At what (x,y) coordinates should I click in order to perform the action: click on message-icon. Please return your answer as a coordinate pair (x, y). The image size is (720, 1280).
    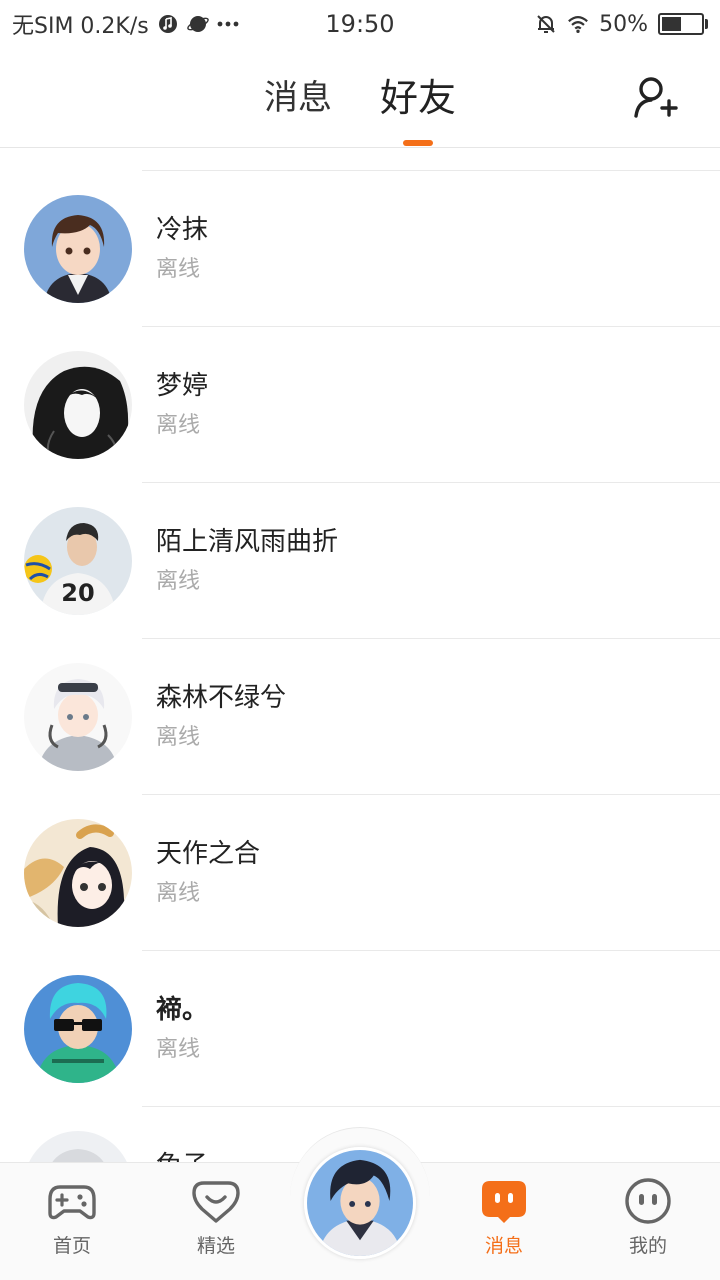
    Looking at the image, I should click on (504, 1202).